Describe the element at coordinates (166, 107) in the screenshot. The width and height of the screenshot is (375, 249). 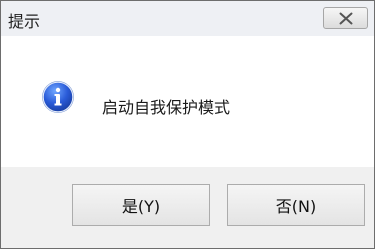
I see `message-text: 启动自我保护模式` at that location.